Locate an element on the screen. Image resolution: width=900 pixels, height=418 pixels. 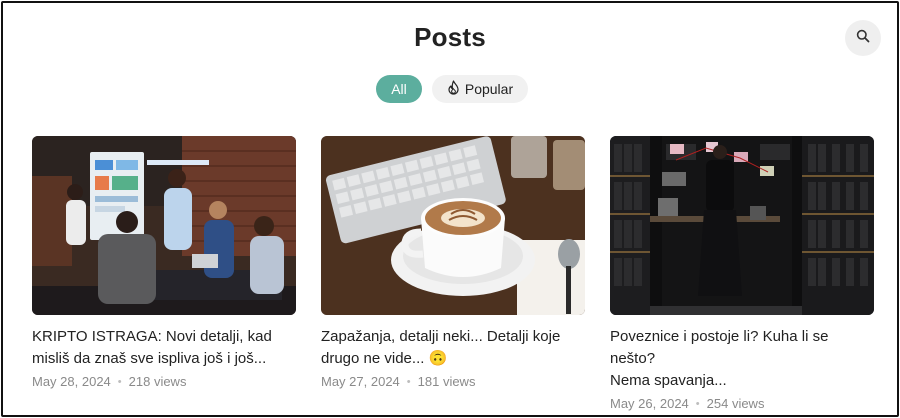
post-title-line: Zapažanja, detalji neki... Detalji koje is located at coordinates (441, 336).